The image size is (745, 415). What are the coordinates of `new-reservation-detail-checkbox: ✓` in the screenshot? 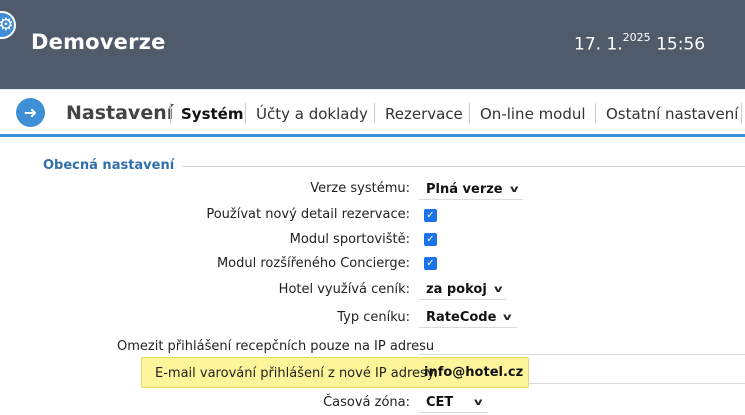 It's located at (430, 215).